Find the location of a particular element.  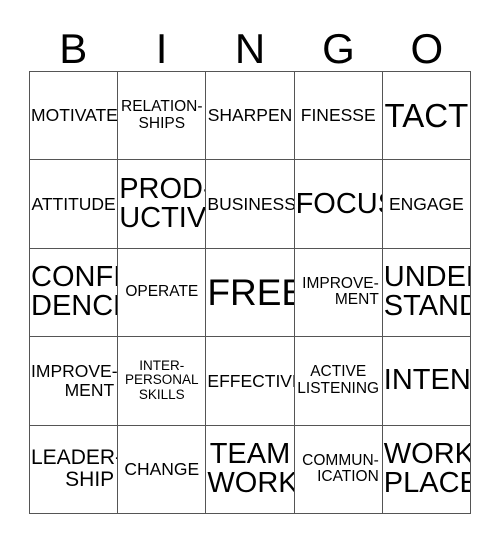

bingo-cell: ACTIVE LISTENING is located at coordinates (338, 381).